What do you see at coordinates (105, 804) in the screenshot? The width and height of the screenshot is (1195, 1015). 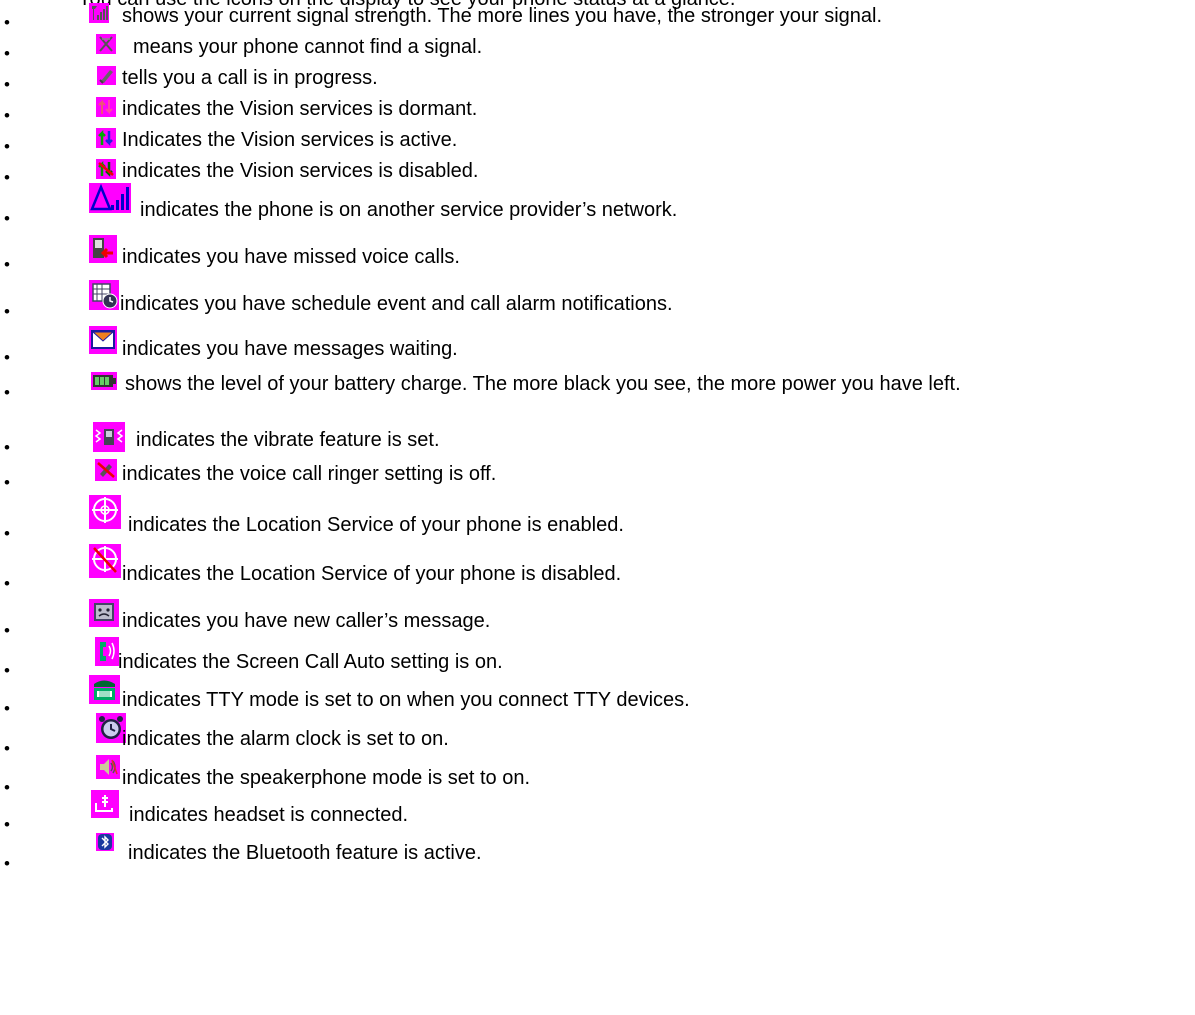 I see `headset-icon` at bounding box center [105, 804].